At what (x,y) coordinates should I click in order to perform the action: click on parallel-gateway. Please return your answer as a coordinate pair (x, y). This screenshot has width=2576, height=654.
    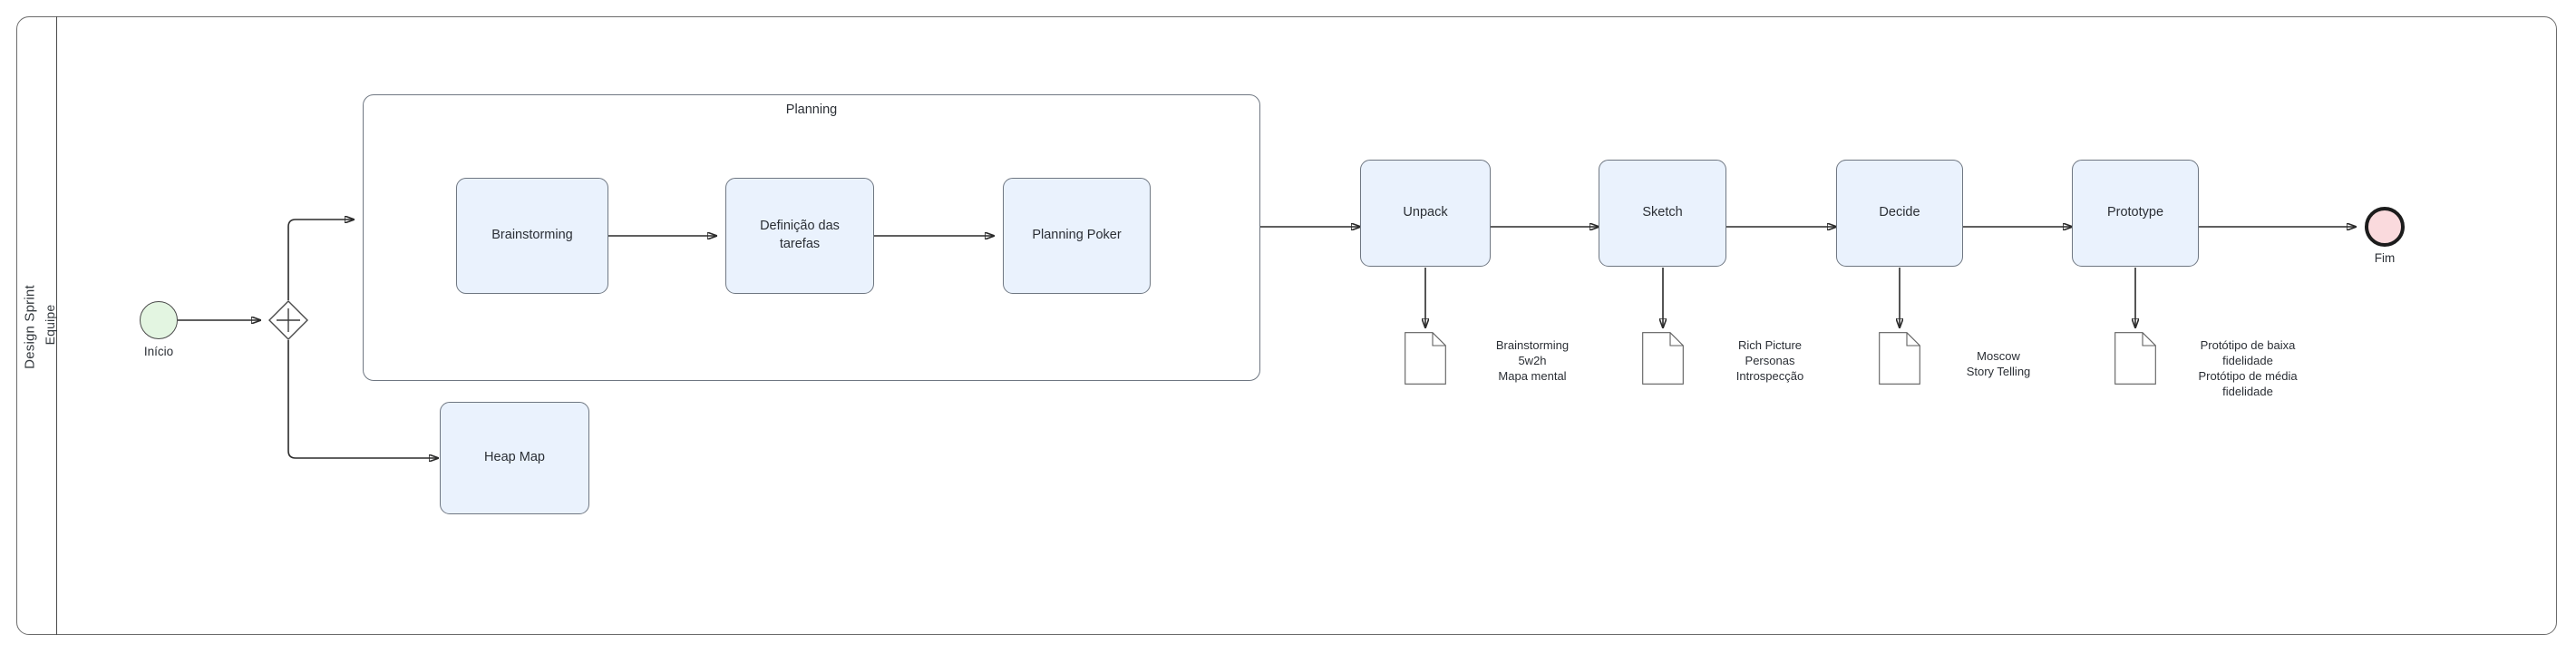
    Looking at the image, I should click on (288, 320).